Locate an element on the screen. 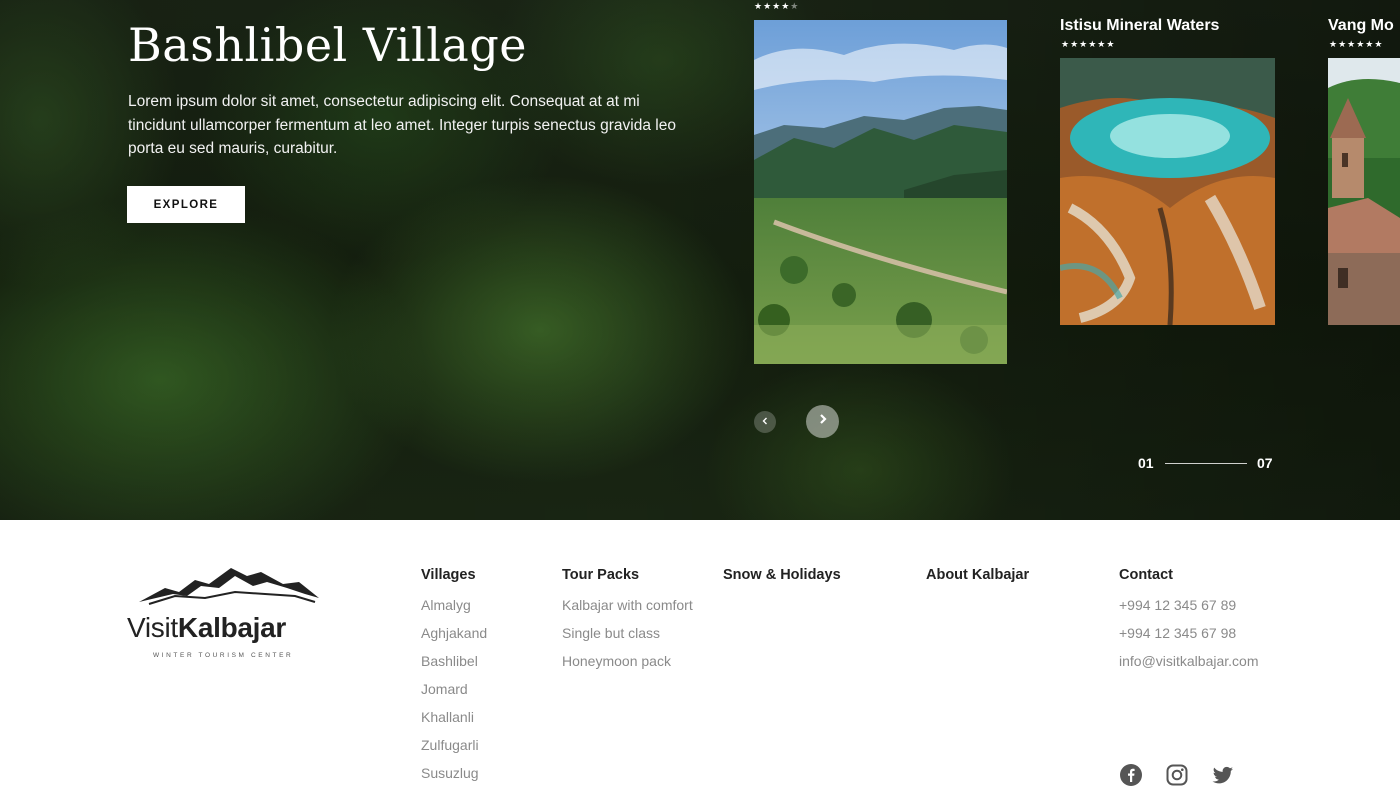 The width and height of the screenshot is (1400, 787). footer-link: Kalbajar with comfort is located at coordinates (627, 609).